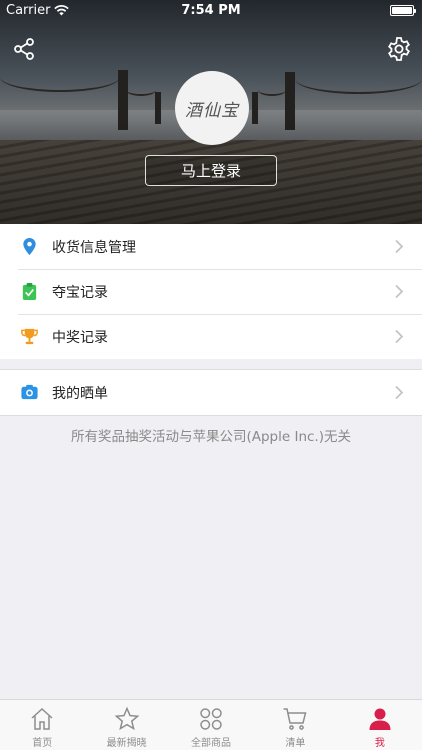 This screenshot has height=750, width=422. Describe the element at coordinates (126, 743) in the screenshot. I see `tab-label: 最新揭晓` at that location.